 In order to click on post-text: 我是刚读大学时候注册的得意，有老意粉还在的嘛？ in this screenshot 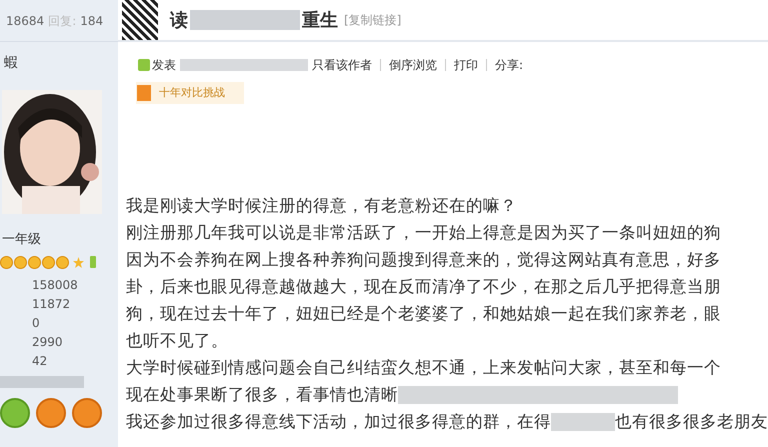, I will do `click(321, 206)`.